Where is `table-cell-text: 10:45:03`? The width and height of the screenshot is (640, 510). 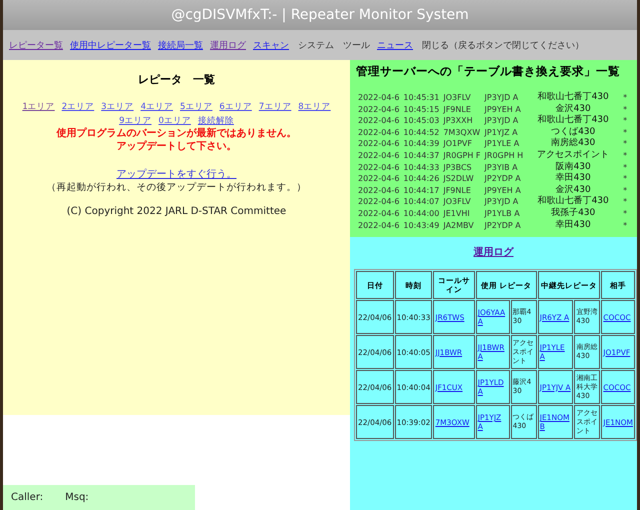
table-cell-text: 10:45:03 is located at coordinates (421, 121).